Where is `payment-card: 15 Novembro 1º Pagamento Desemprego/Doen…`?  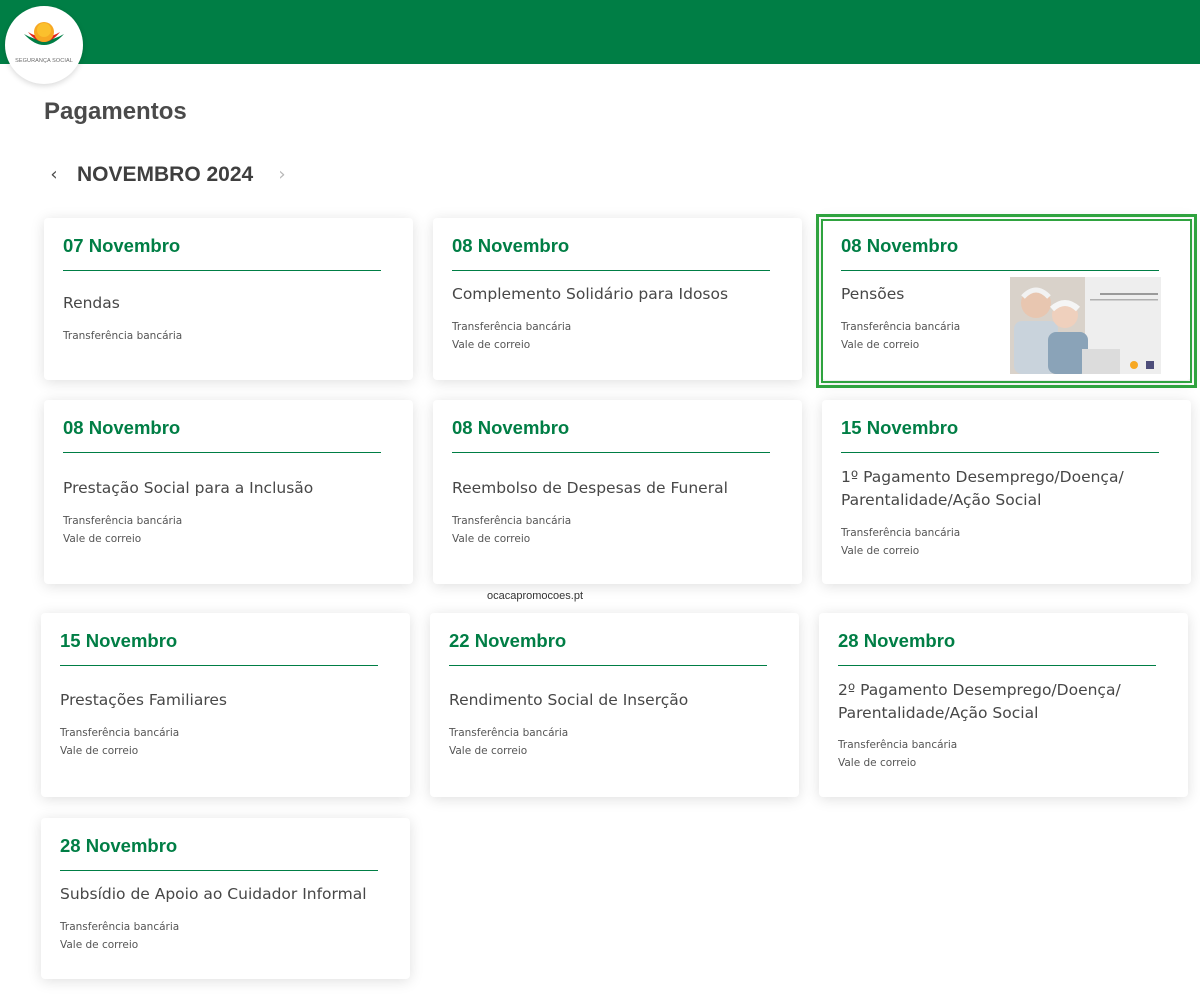
payment-card: 15 Novembro 1º Pagamento Desemprego/Doen… is located at coordinates (1006, 492).